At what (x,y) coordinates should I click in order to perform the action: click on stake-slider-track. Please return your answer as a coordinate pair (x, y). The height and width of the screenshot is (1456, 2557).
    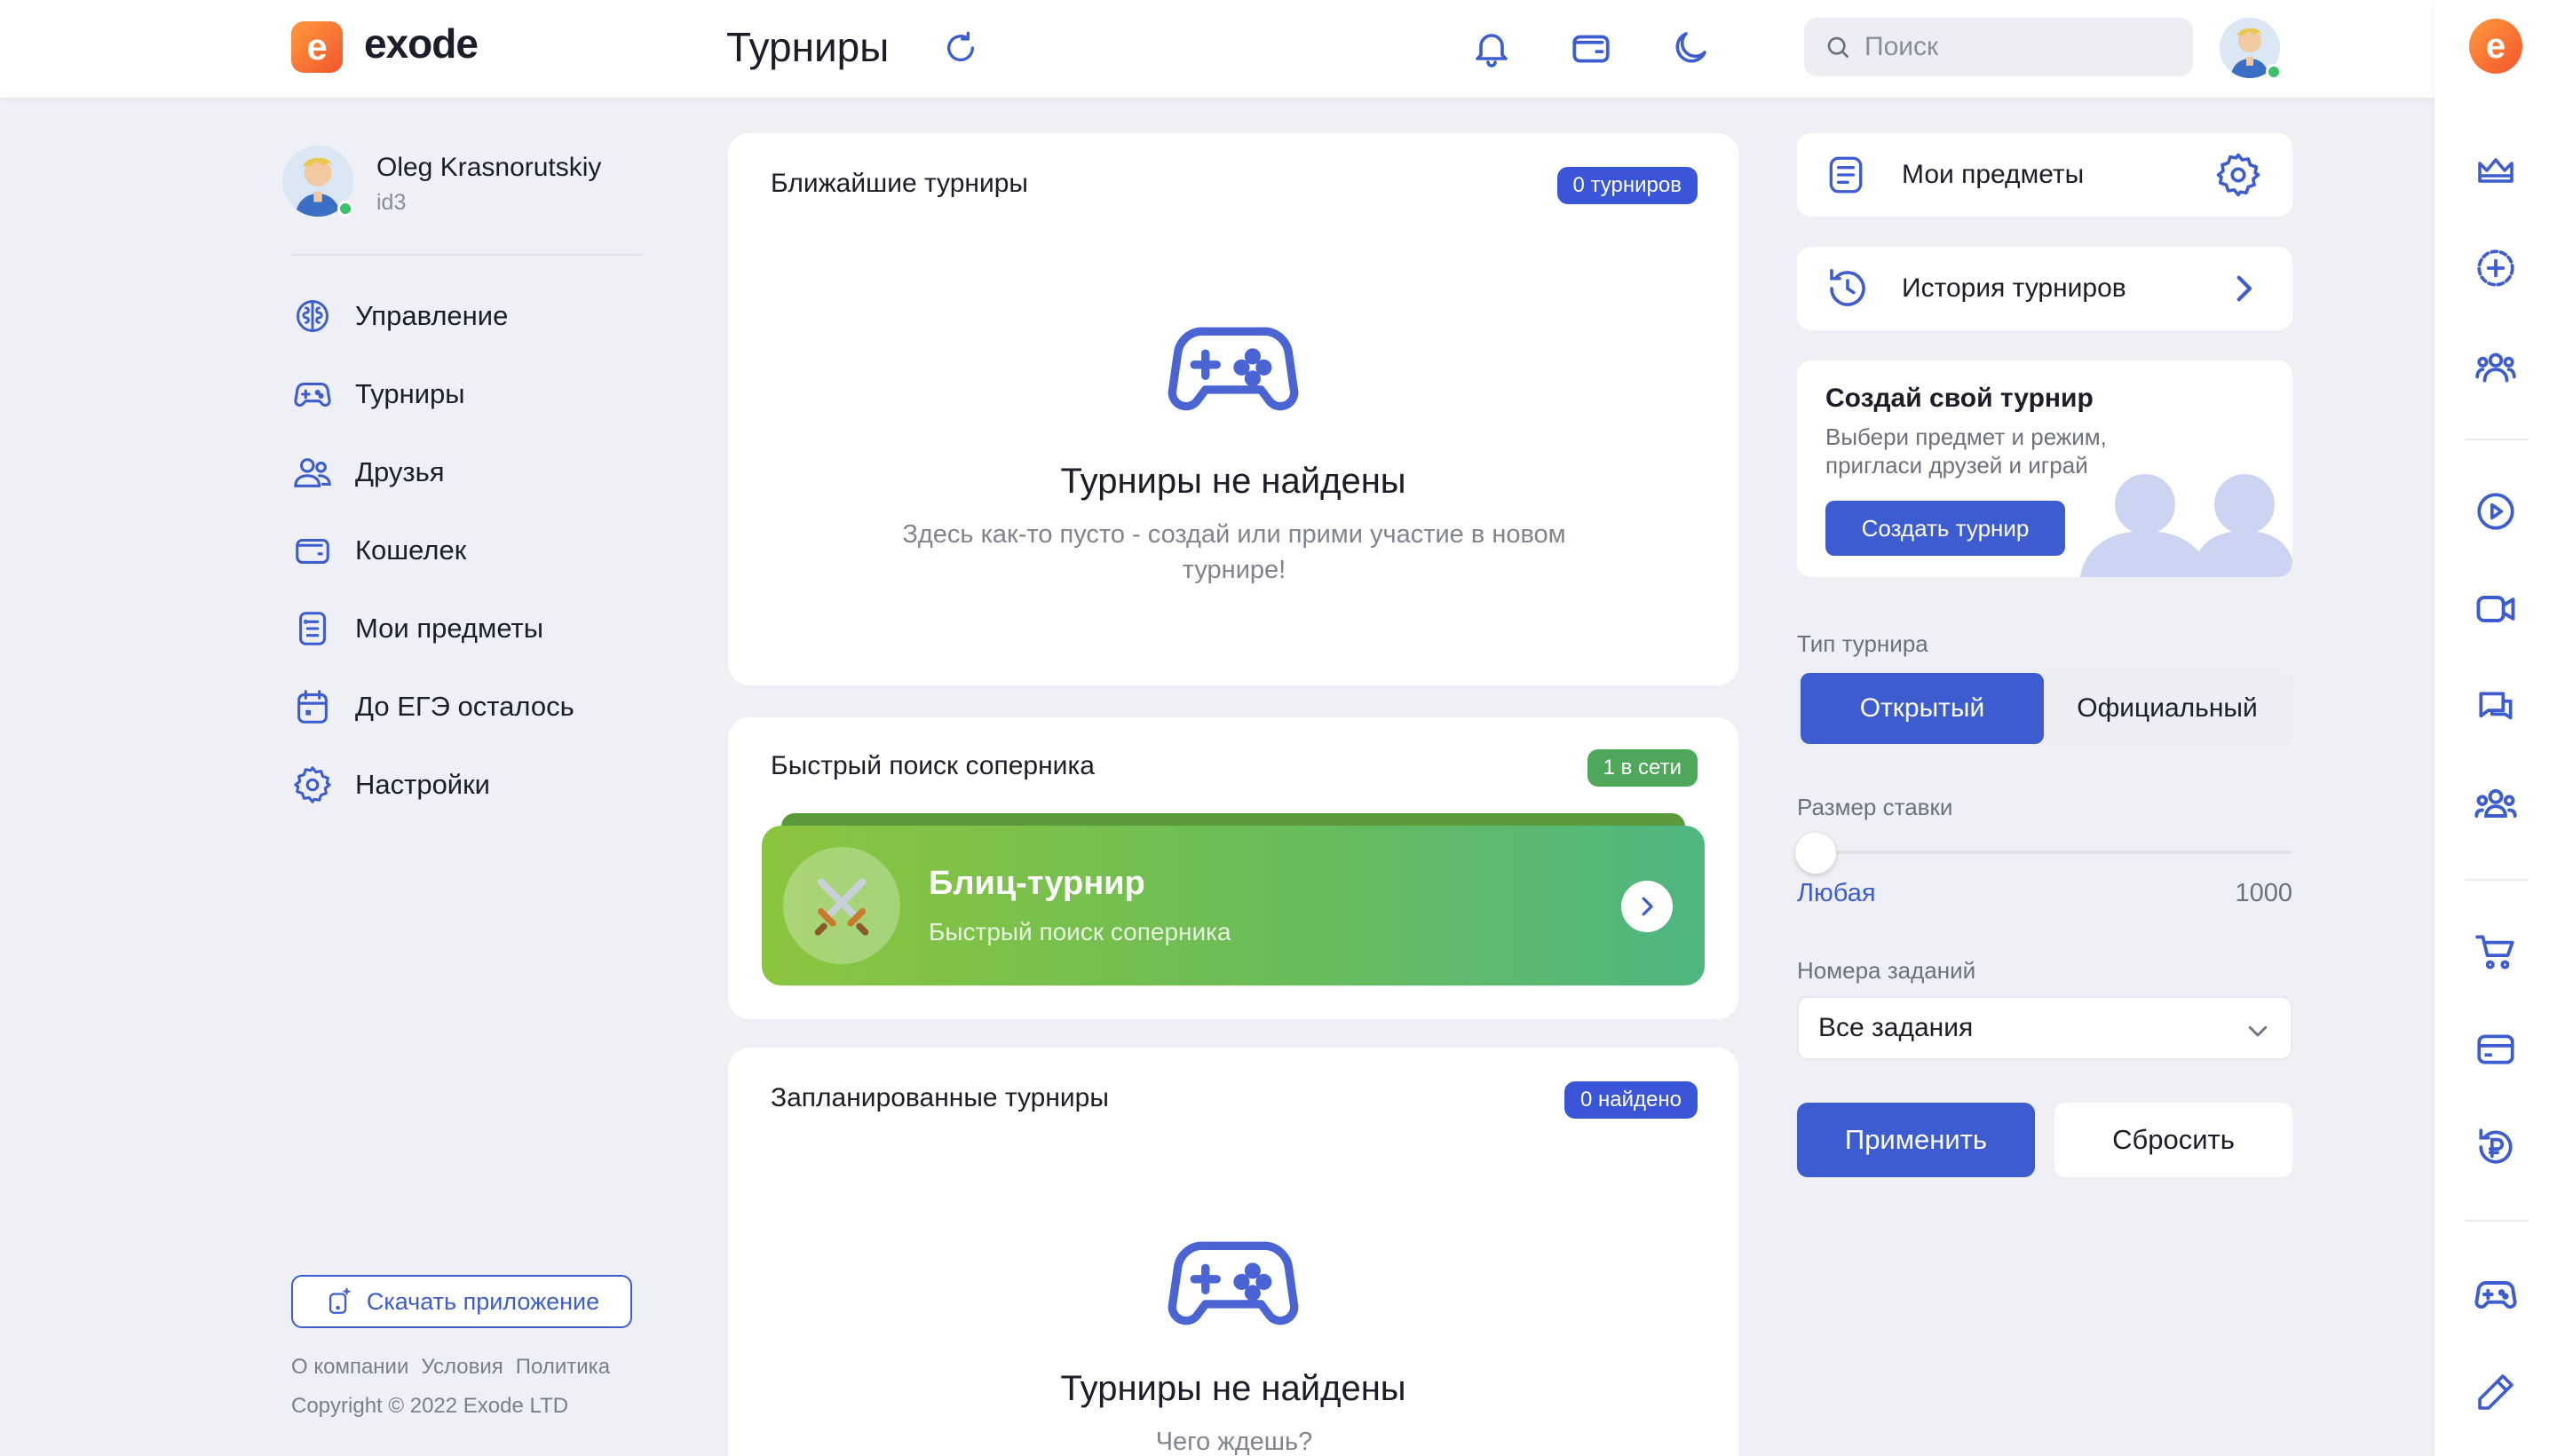
    Looking at the image, I should click on (2053, 852).